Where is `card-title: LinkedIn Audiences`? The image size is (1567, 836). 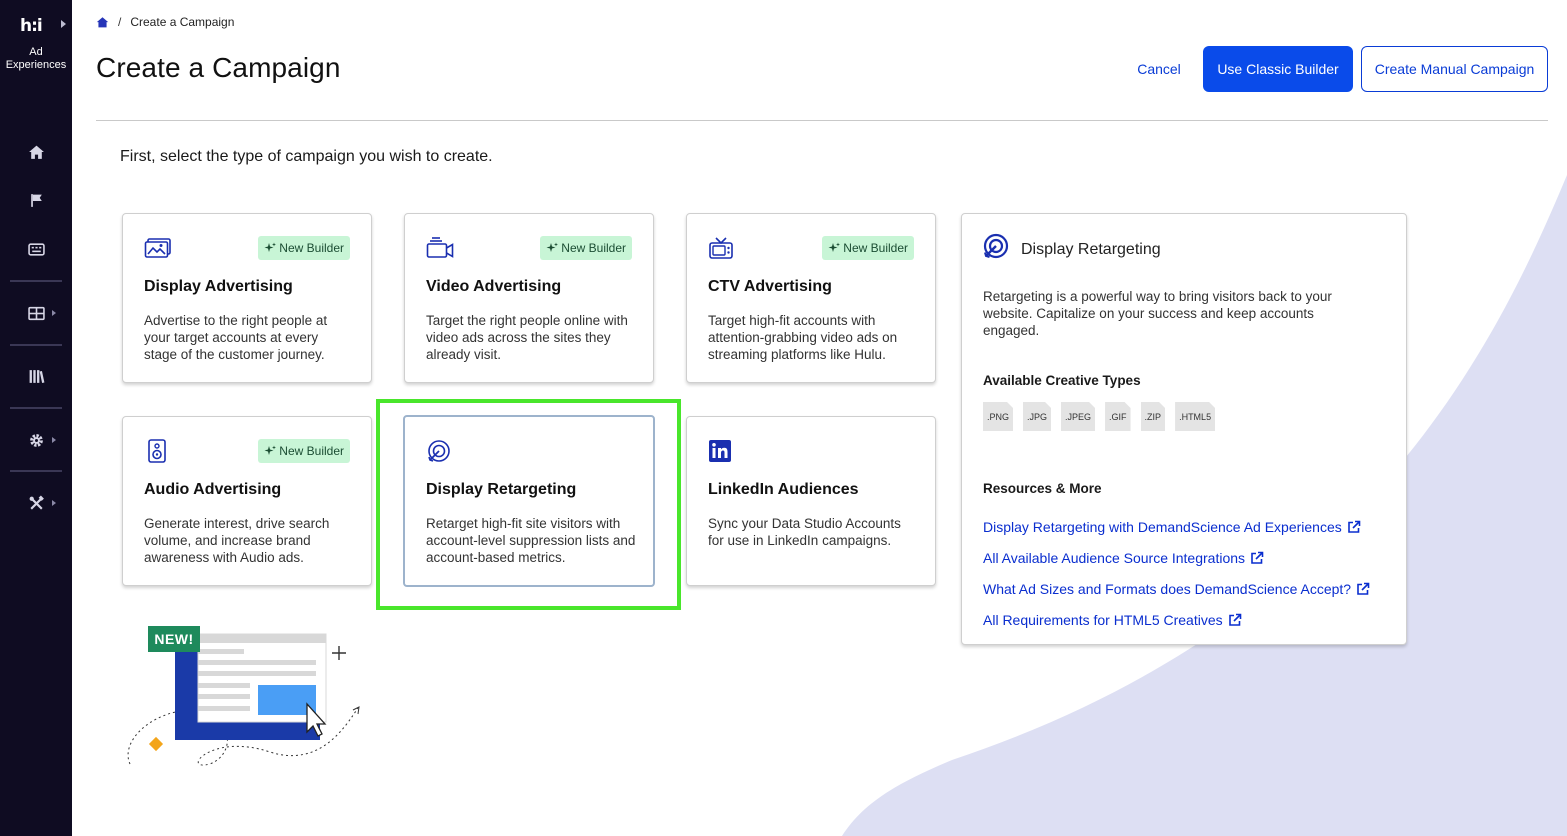
card-title: LinkedIn Audiences is located at coordinates (783, 489).